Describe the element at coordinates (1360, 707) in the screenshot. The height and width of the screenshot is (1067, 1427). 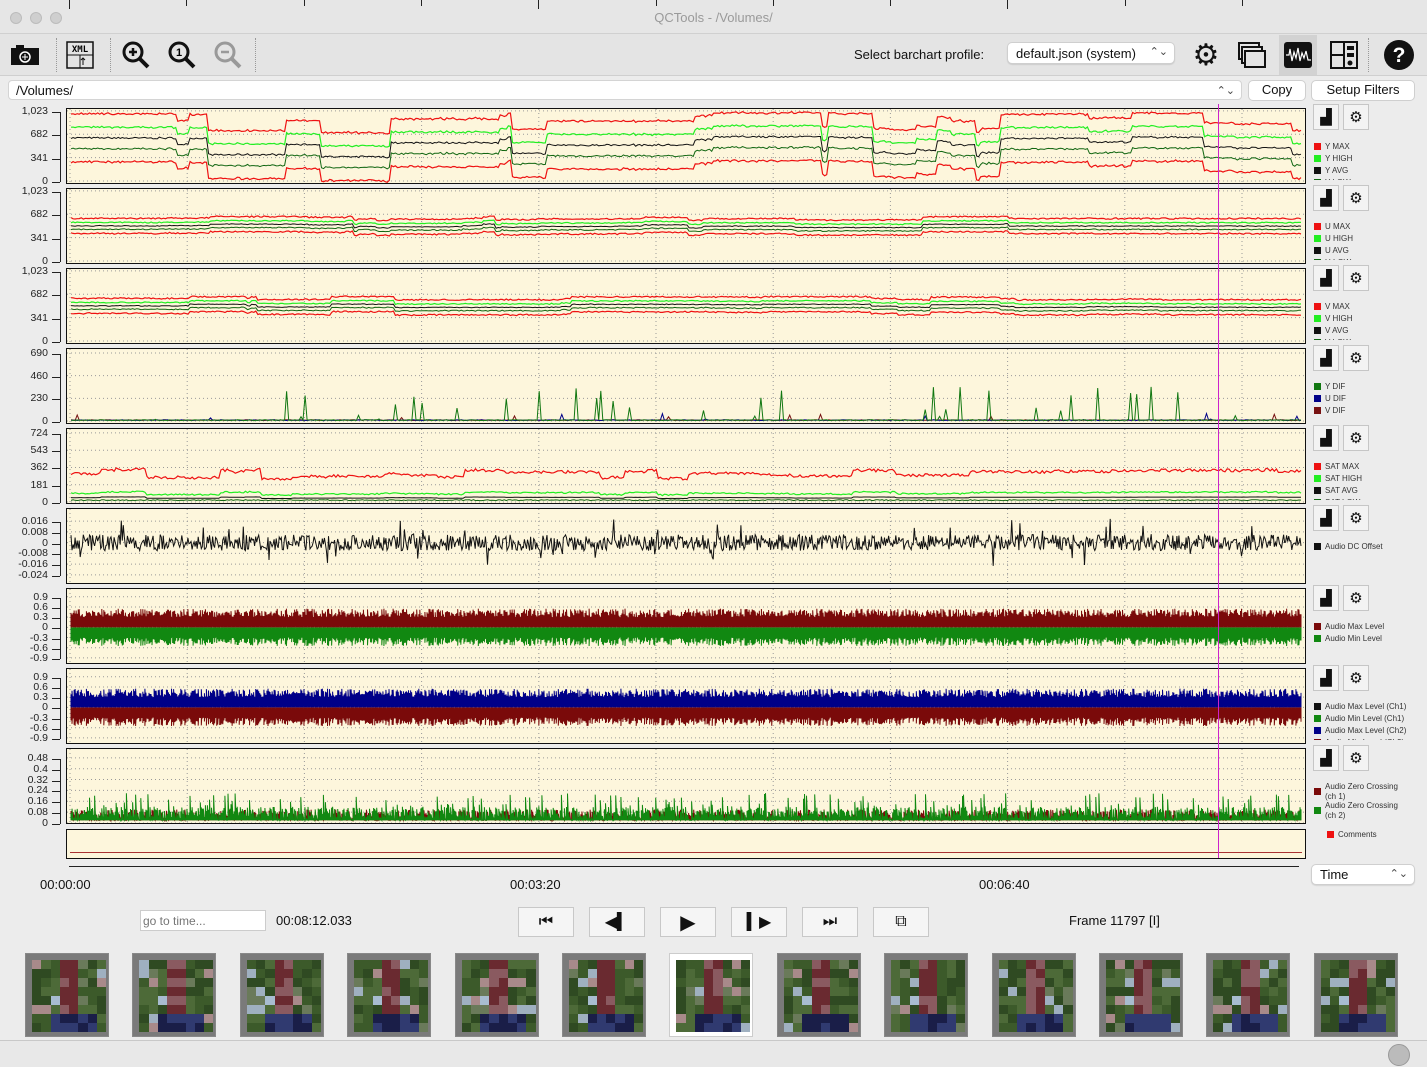
I see `legend-item: Audio Max Level (Ch1)` at that location.